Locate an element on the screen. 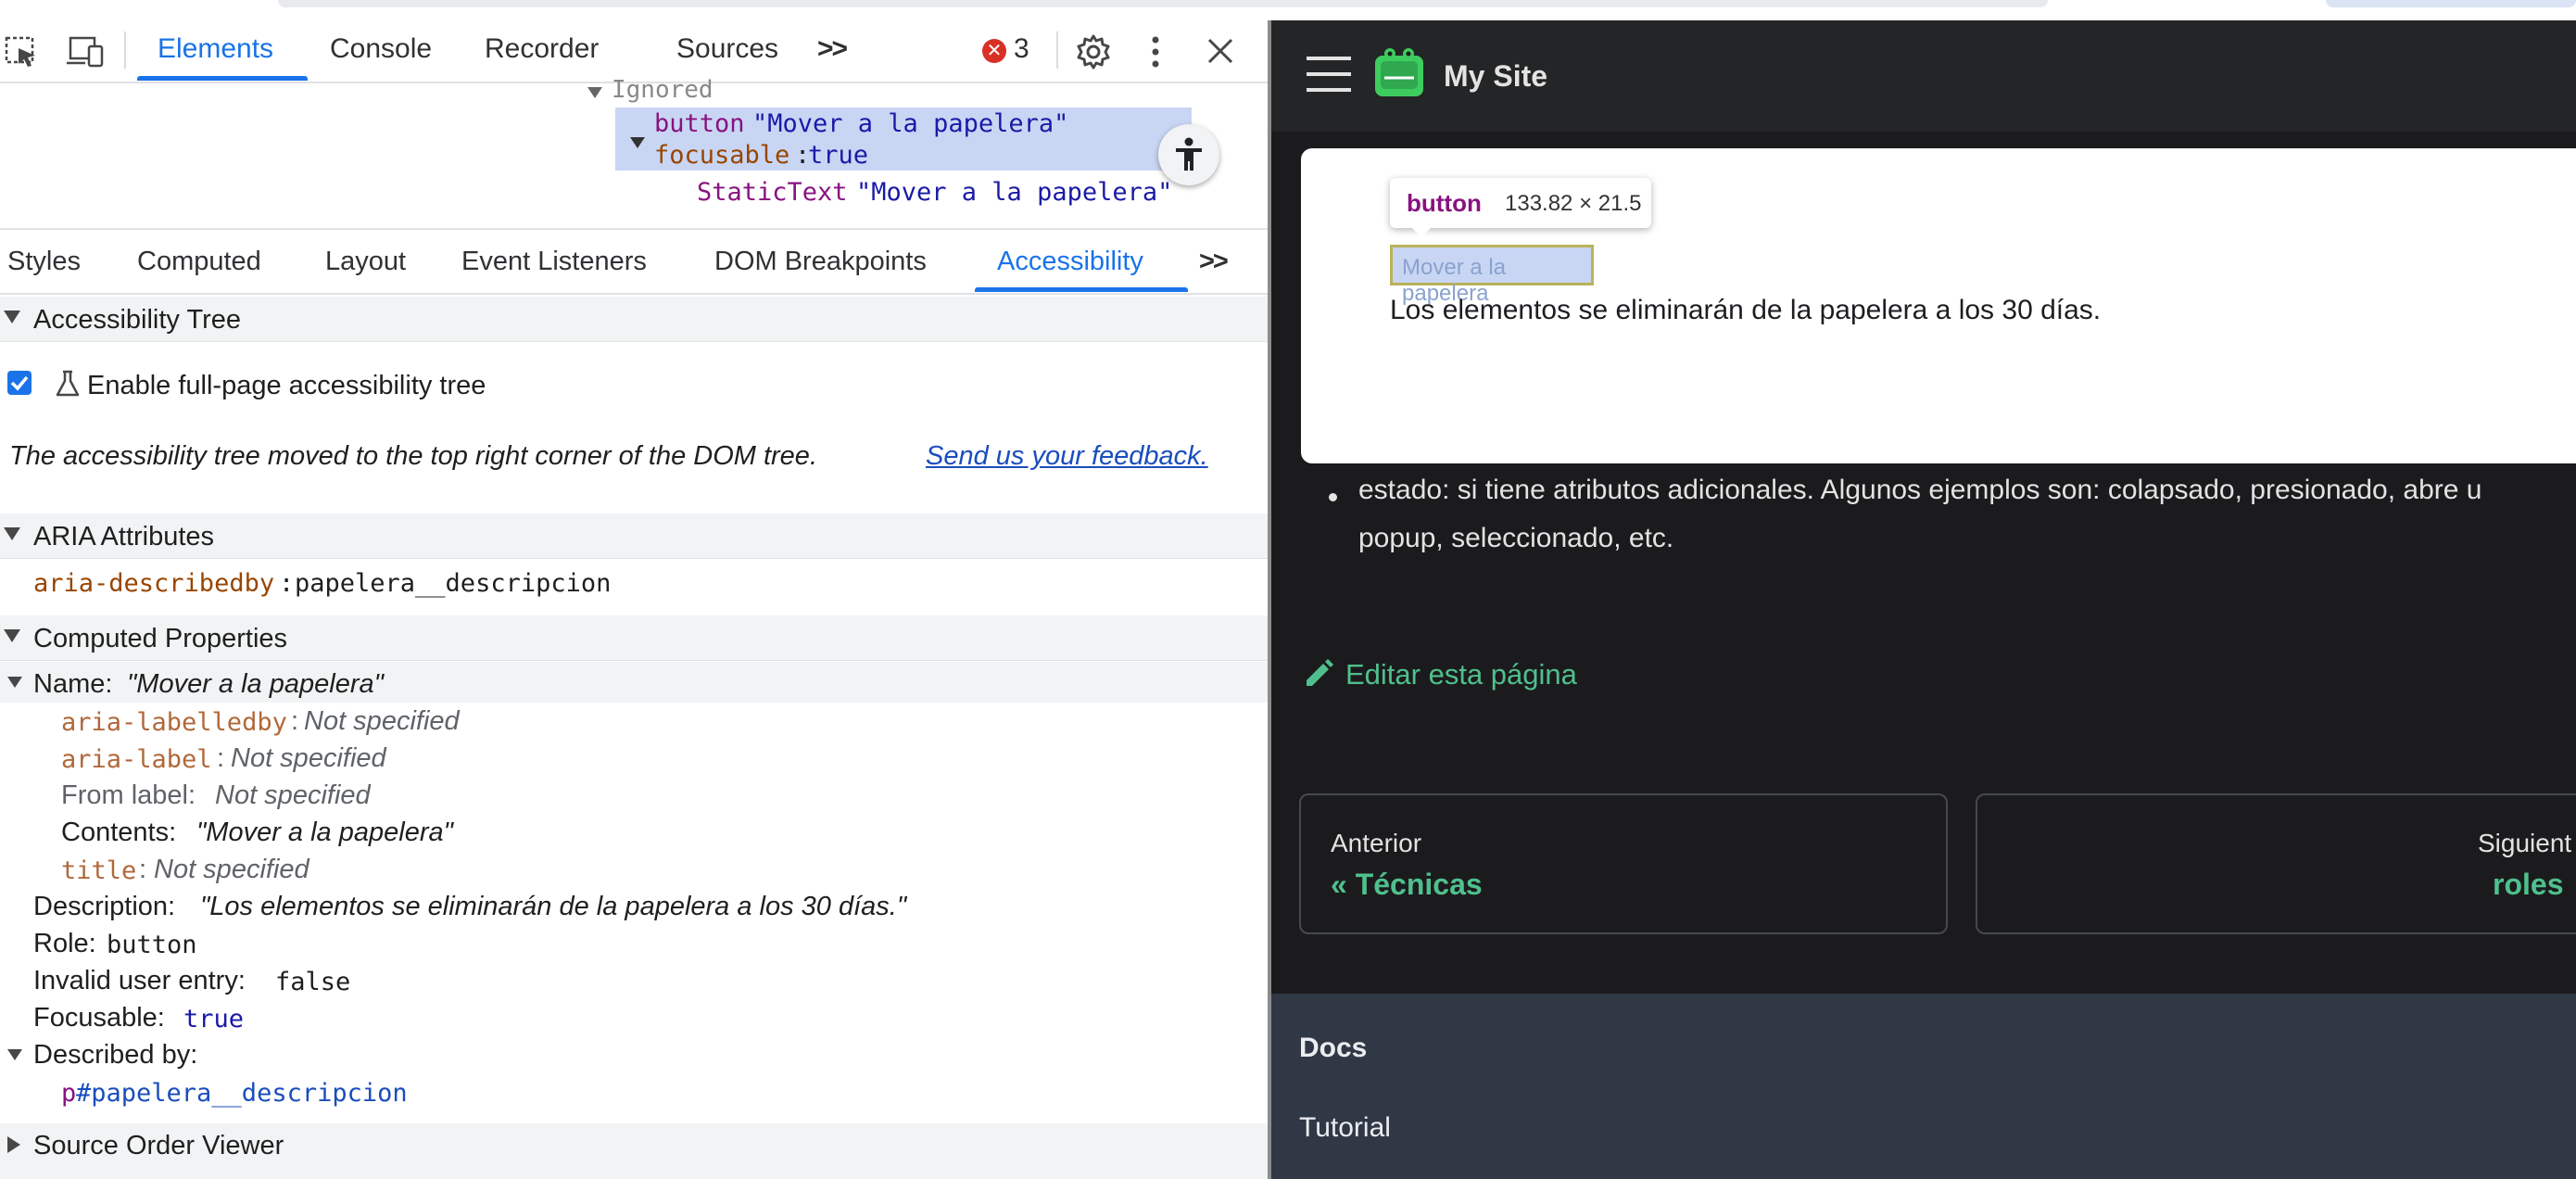  tab-elements: Elements is located at coordinates (216, 49).